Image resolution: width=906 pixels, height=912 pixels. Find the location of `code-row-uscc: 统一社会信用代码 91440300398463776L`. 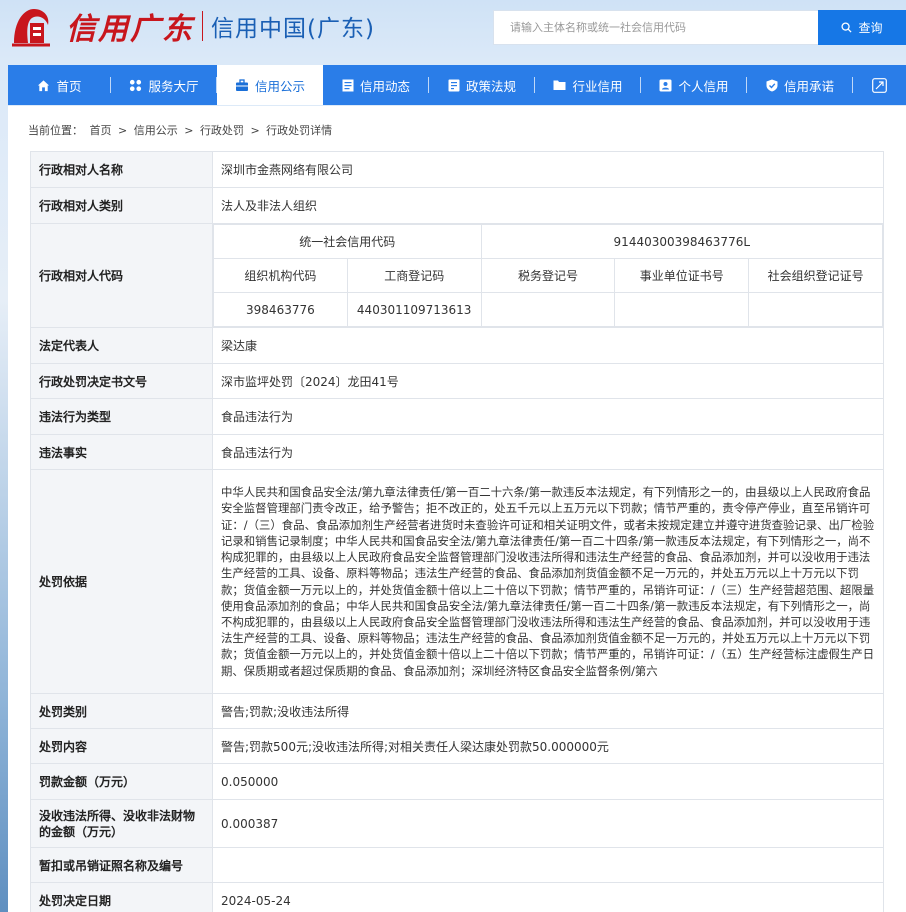

code-row-uscc: 统一社会信用代码 91440300398463776L is located at coordinates (548, 241).